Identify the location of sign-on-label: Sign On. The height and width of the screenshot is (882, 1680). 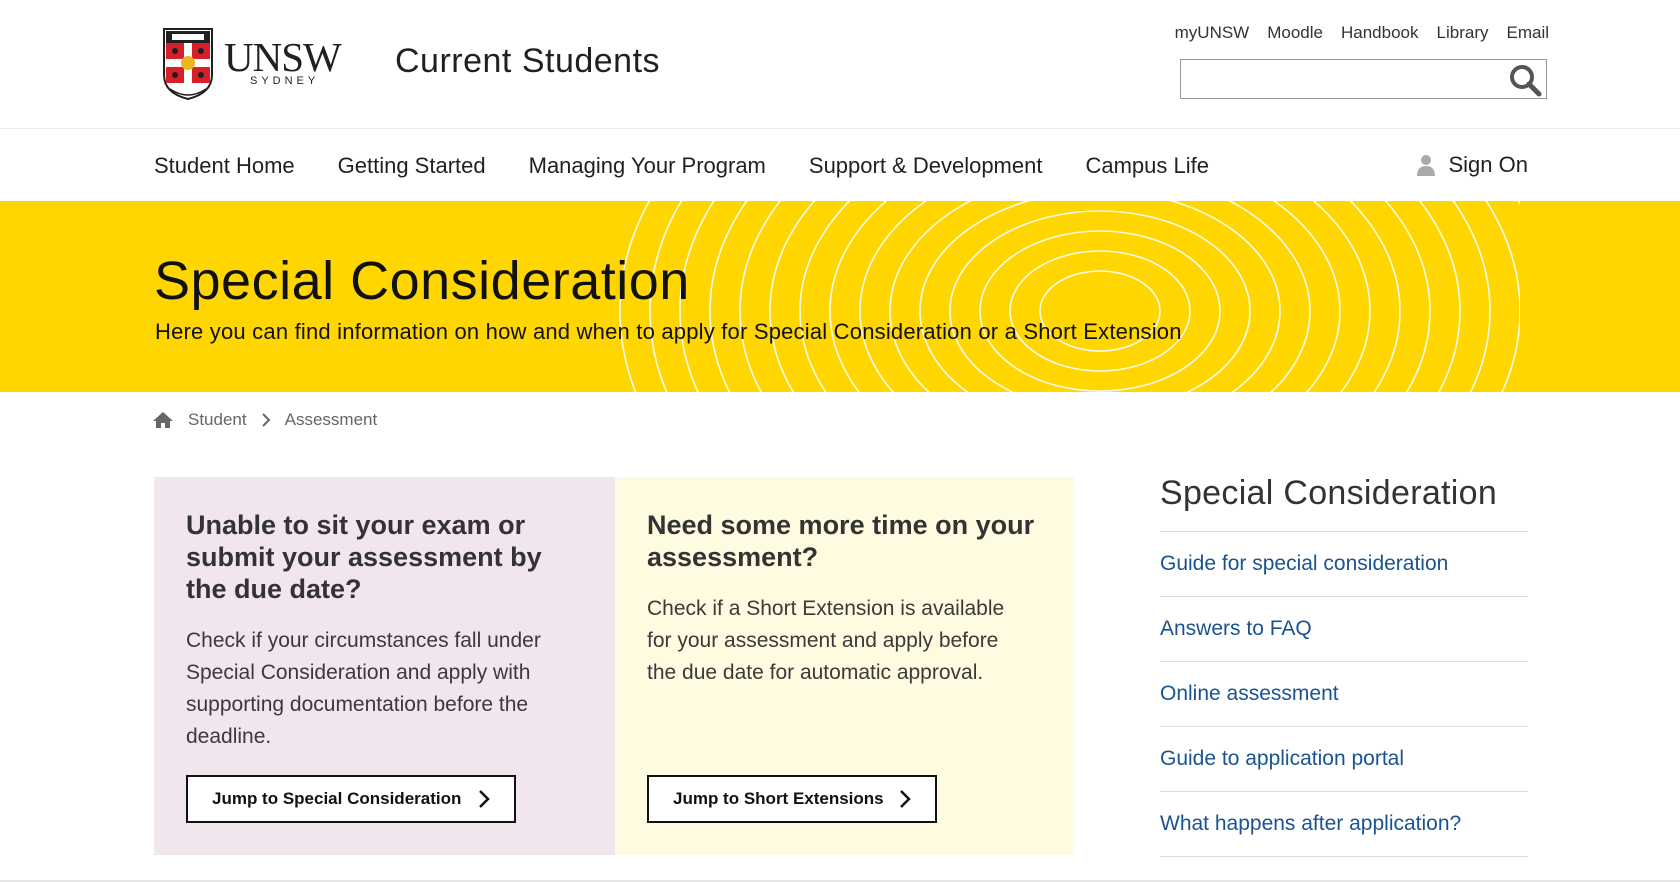
(1488, 164).